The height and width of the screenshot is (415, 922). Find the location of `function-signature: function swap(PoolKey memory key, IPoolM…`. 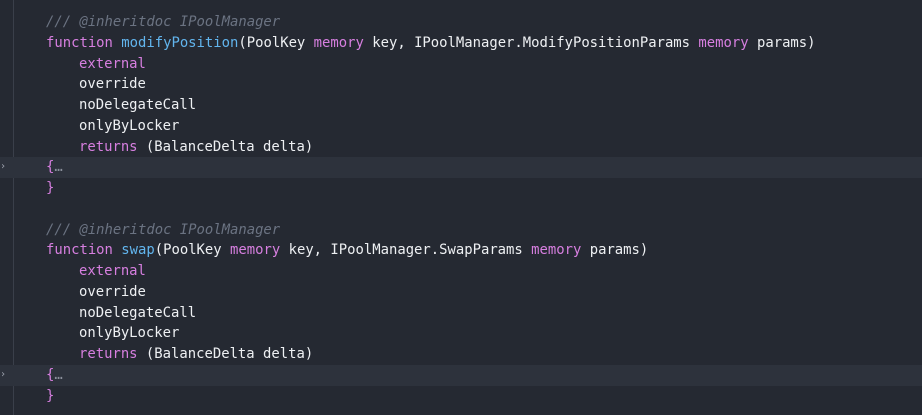

function-signature: function swap(PoolKey memory key, IPoolM… is located at coordinates (347, 250).